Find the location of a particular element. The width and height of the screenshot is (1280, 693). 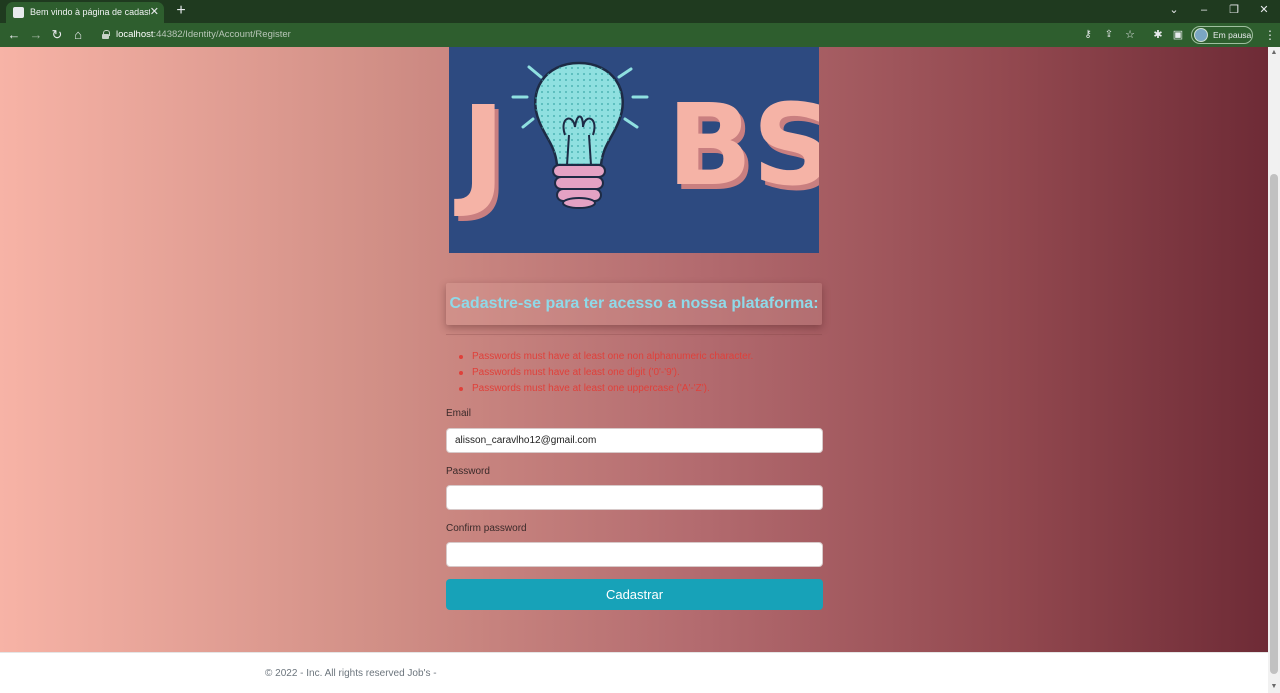

side-panel-icon: ▣ is located at coordinates (1178, 35).